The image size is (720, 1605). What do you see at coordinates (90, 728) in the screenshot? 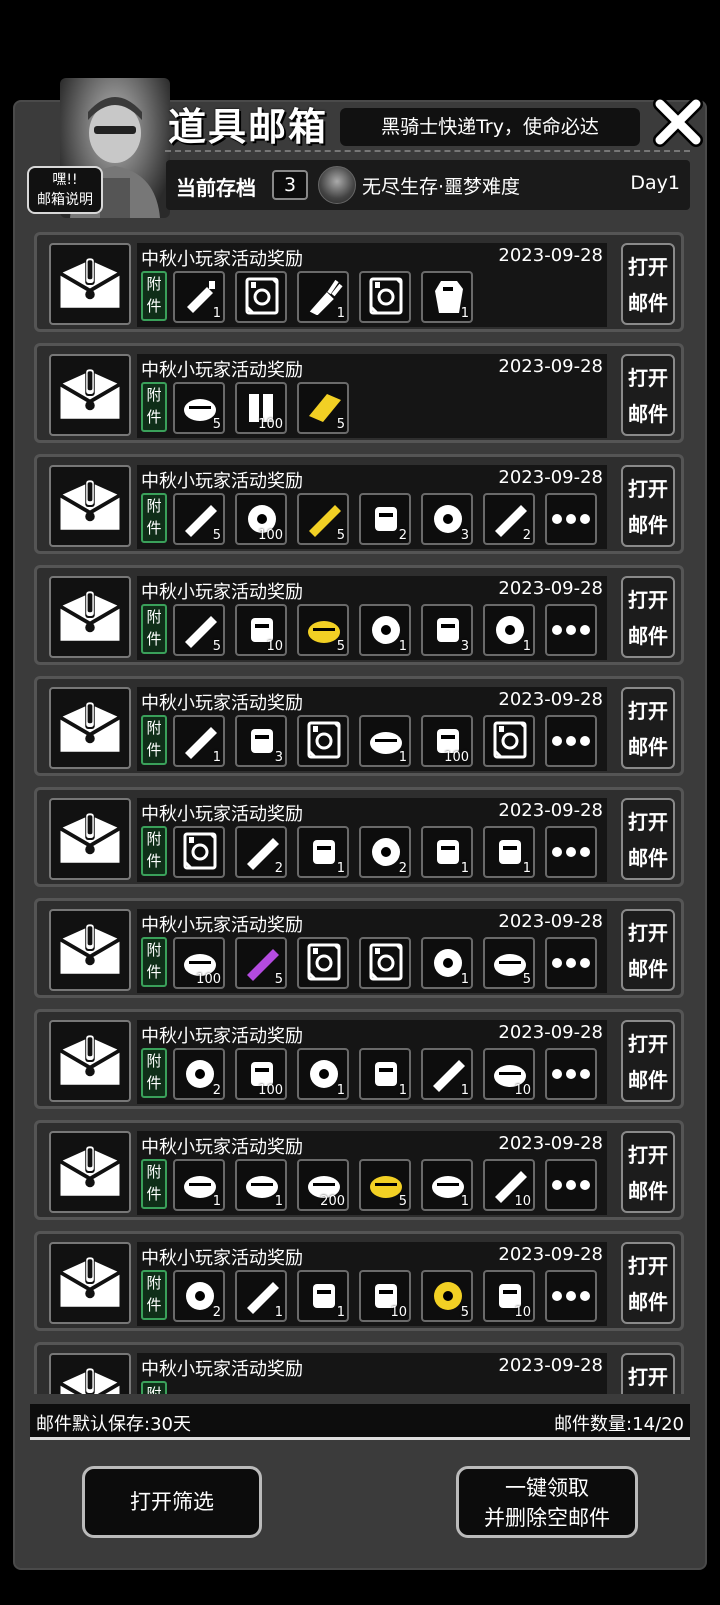
I see `alert-mail-icon` at bounding box center [90, 728].